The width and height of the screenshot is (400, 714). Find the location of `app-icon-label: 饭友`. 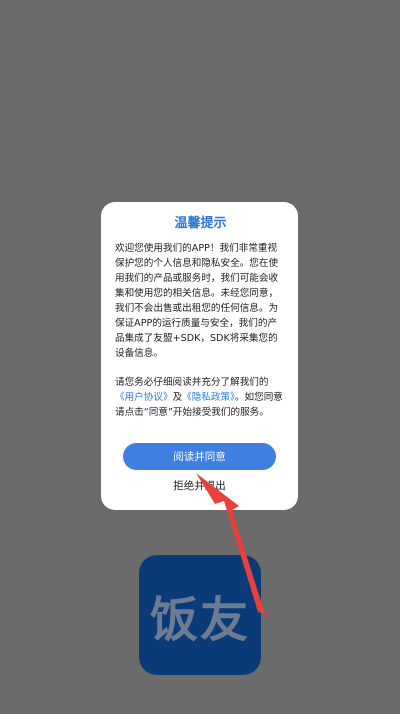

app-icon-label: 饭友 is located at coordinates (199, 620).